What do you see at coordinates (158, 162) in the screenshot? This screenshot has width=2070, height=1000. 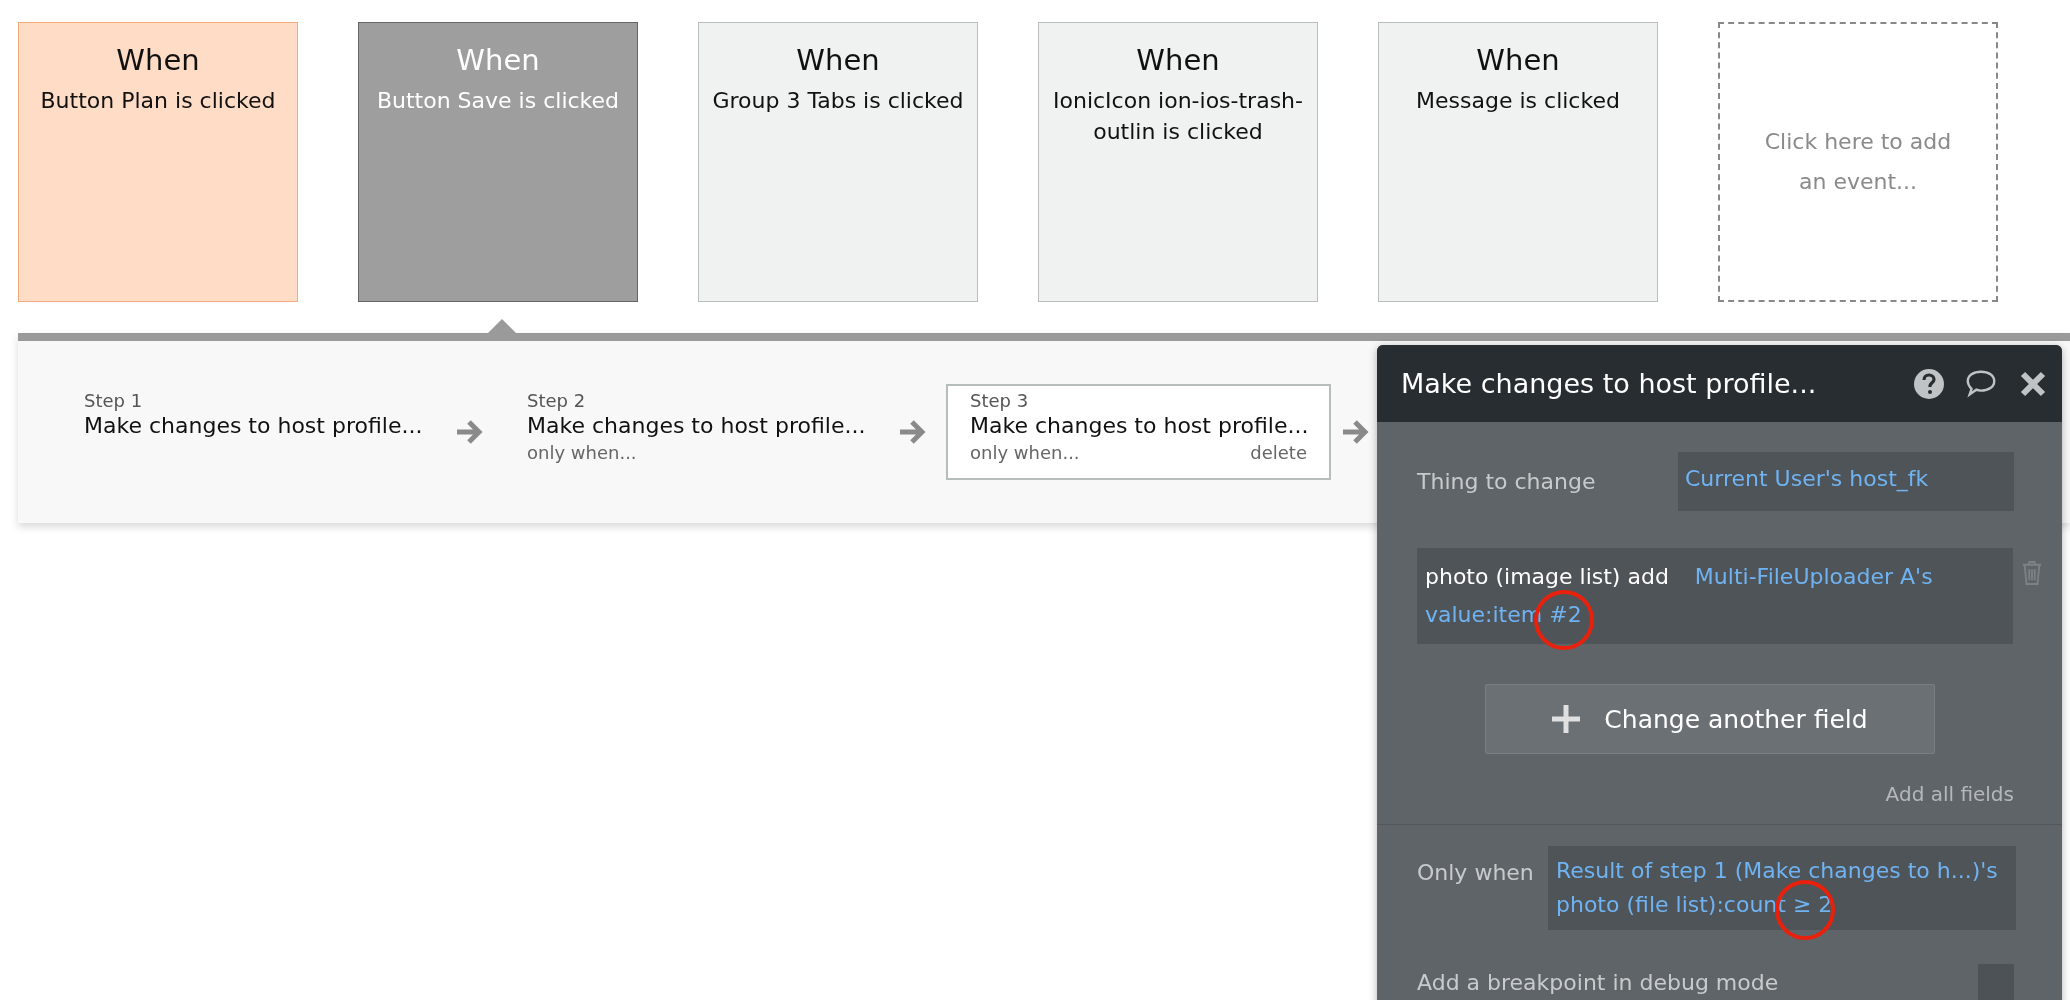 I see `event-card: When Button Plan is clicked` at bounding box center [158, 162].